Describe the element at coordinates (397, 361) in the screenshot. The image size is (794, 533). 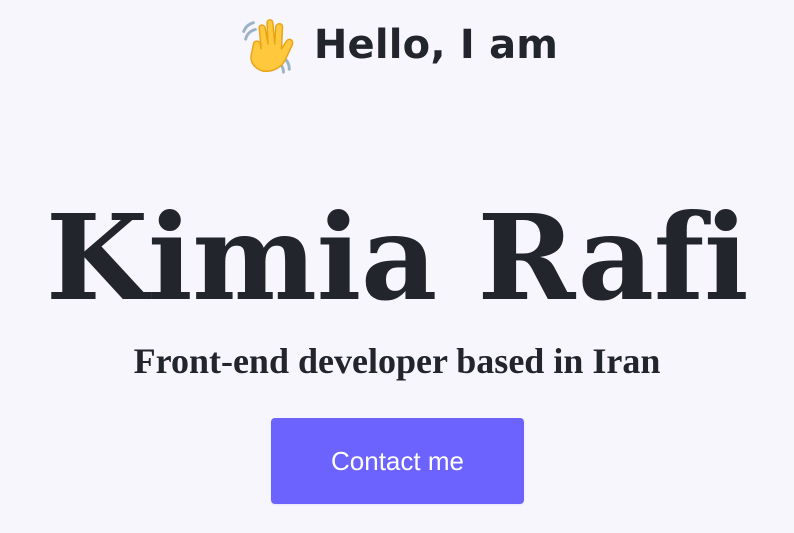
I see `hero-subtitle: Front-end developer based in Iran` at that location.